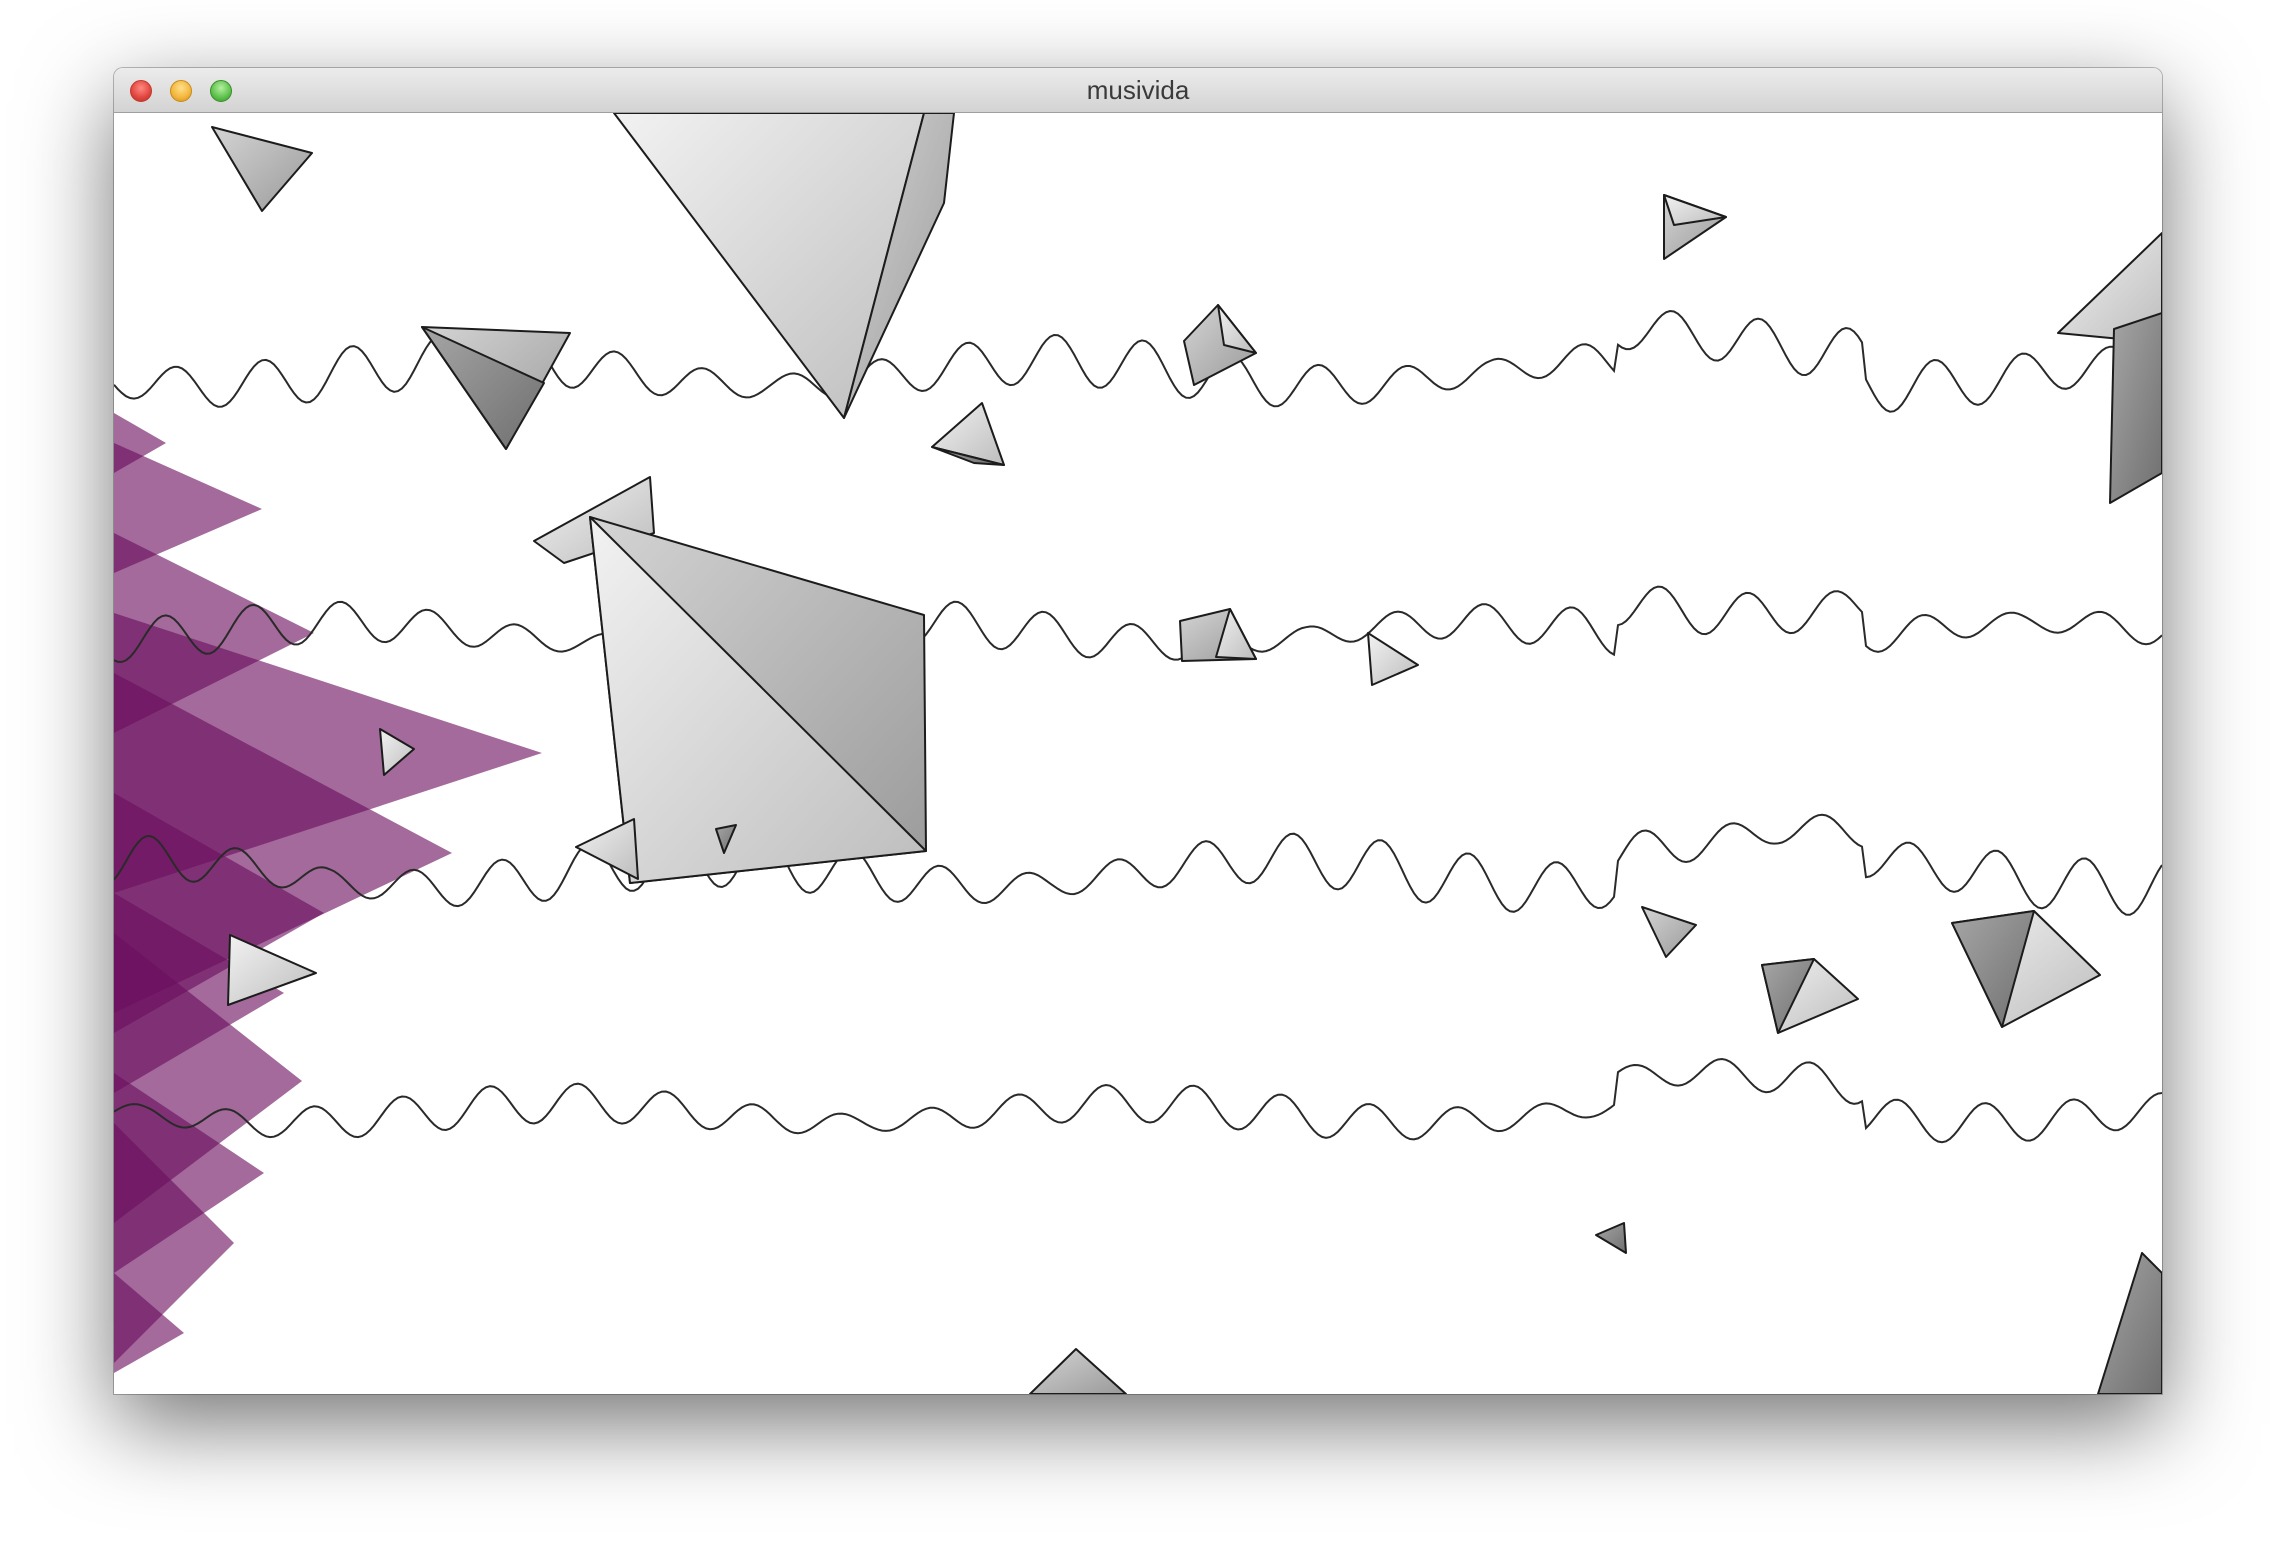  Describe the element at coordinates (607, 849) in the screenshot. I see `shape-diamond-bottom-left` at that location.